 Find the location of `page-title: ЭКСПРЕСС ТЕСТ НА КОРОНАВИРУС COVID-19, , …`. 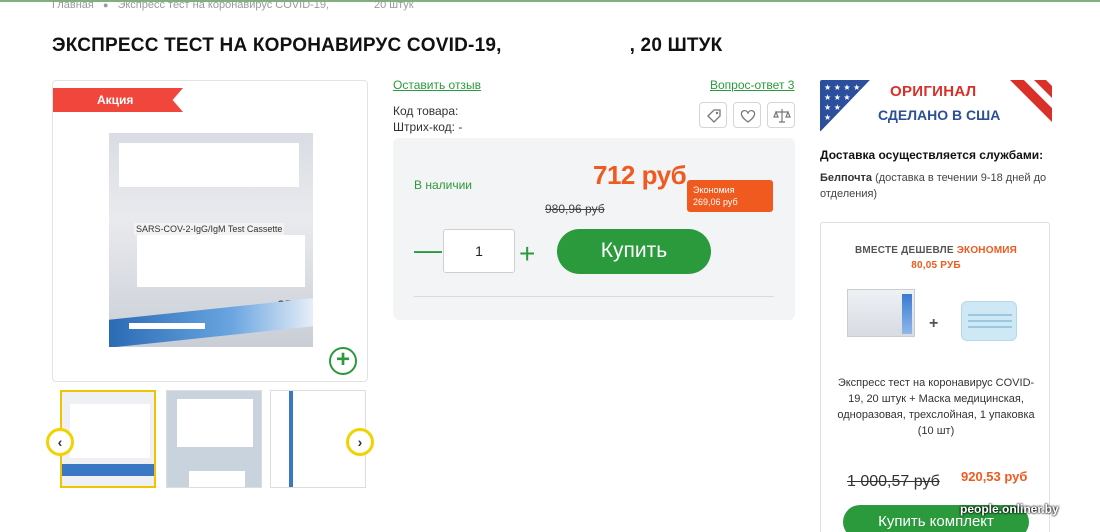

page-title: ЭКСПРЕСС ТЕСТ НА КОРОНАВИРУС COVID-19, , … is located at coordinates (387, 46).